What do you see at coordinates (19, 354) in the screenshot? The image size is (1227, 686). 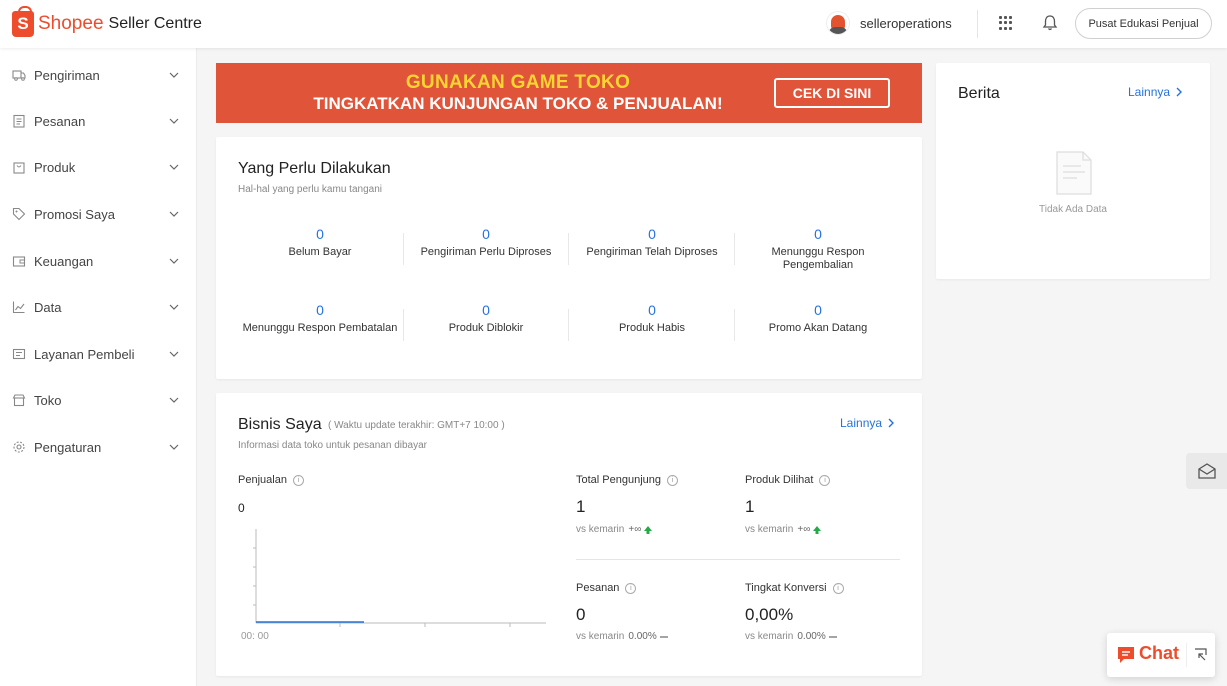 I see `support-icon` at bounding box center [19, 354].